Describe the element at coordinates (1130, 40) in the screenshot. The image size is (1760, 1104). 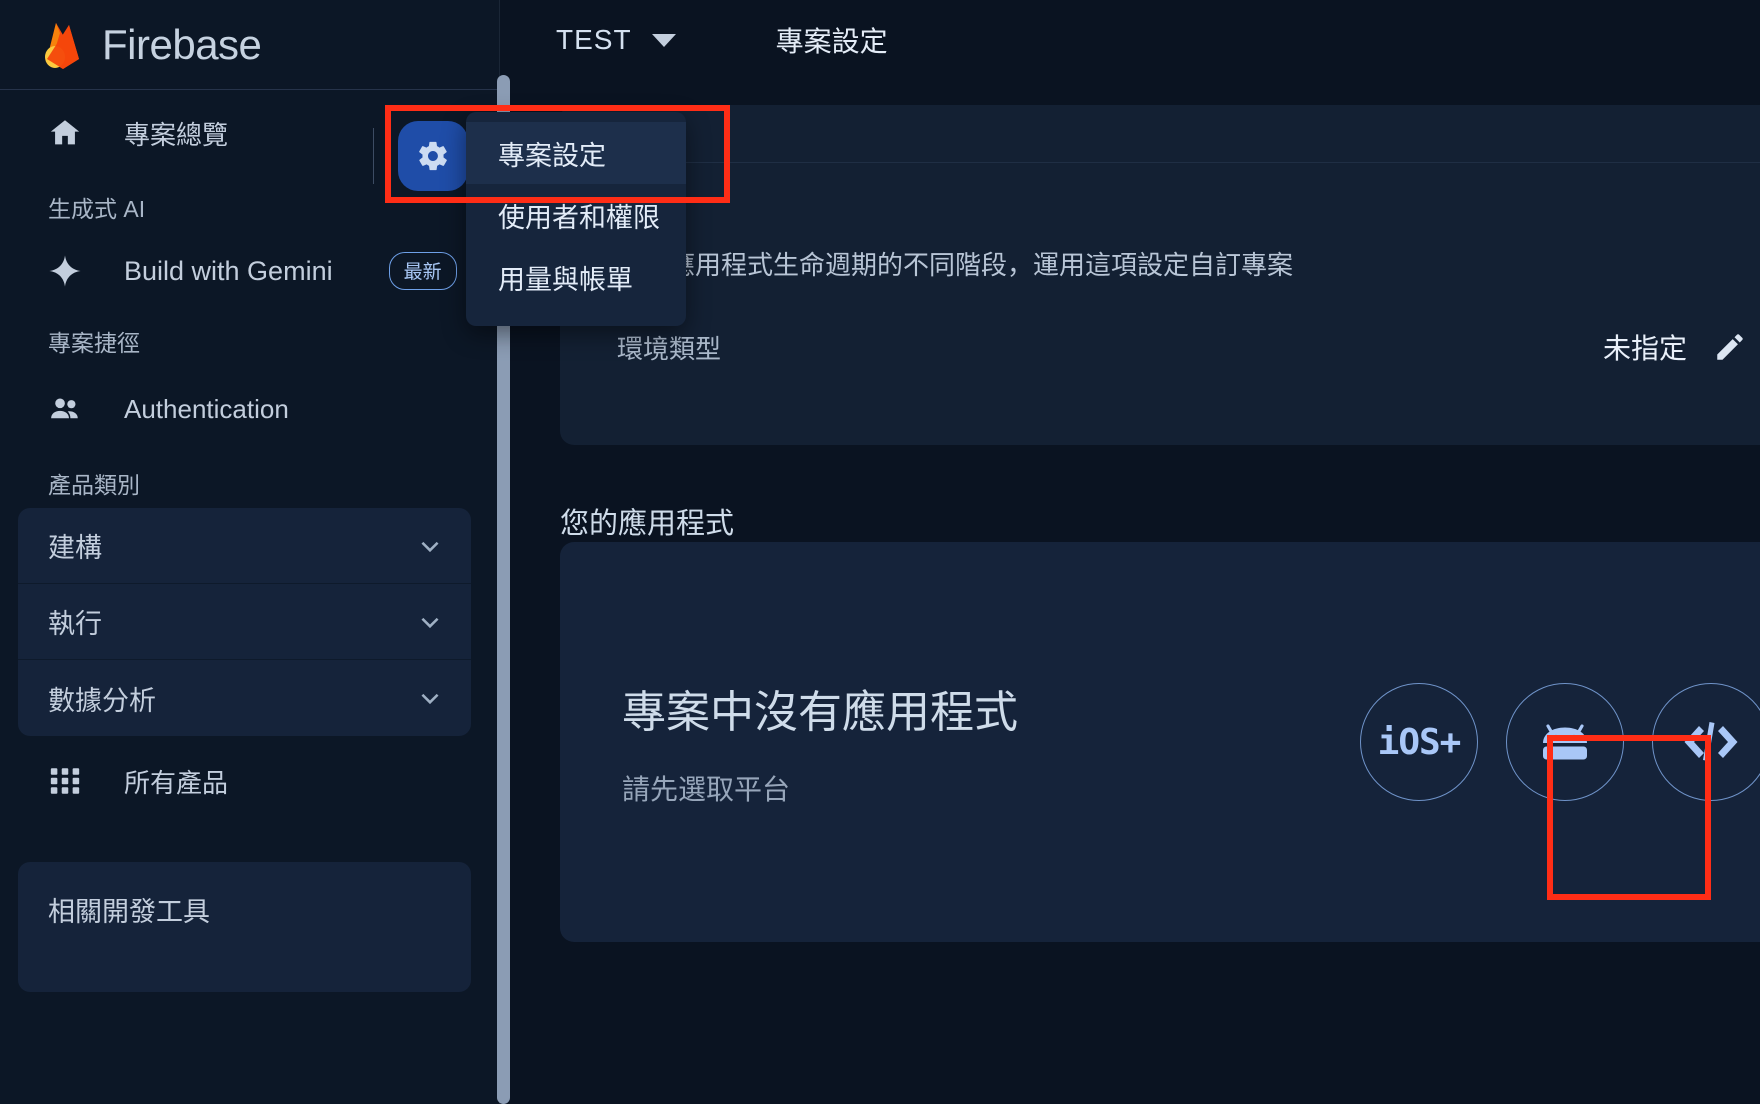
I see `topbar: TEST 專案設定` at that location.